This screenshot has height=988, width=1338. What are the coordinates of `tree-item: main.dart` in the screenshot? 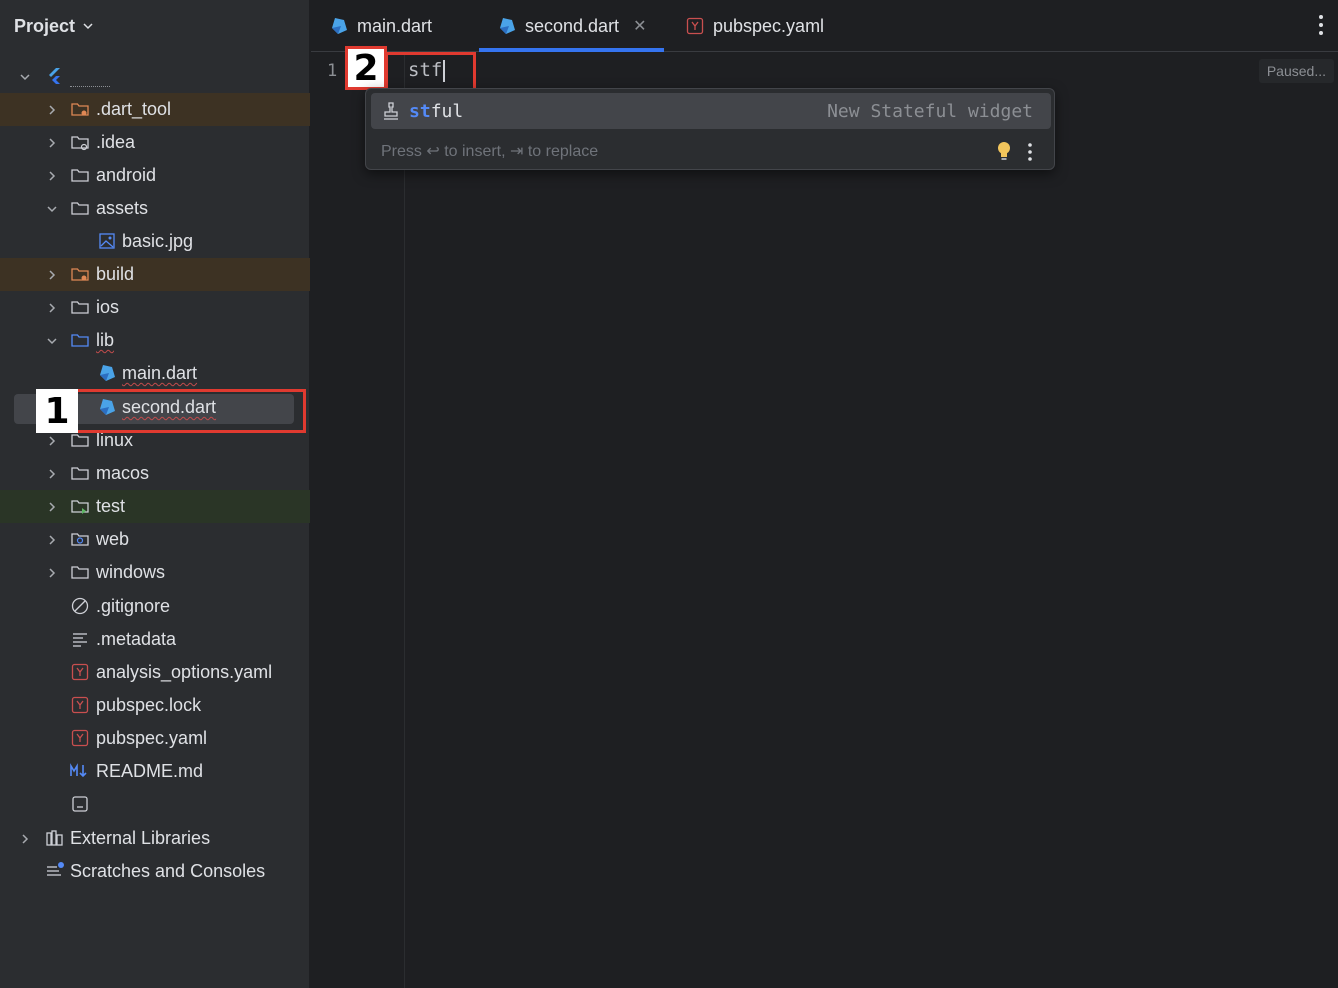 It's located at (155, 373).